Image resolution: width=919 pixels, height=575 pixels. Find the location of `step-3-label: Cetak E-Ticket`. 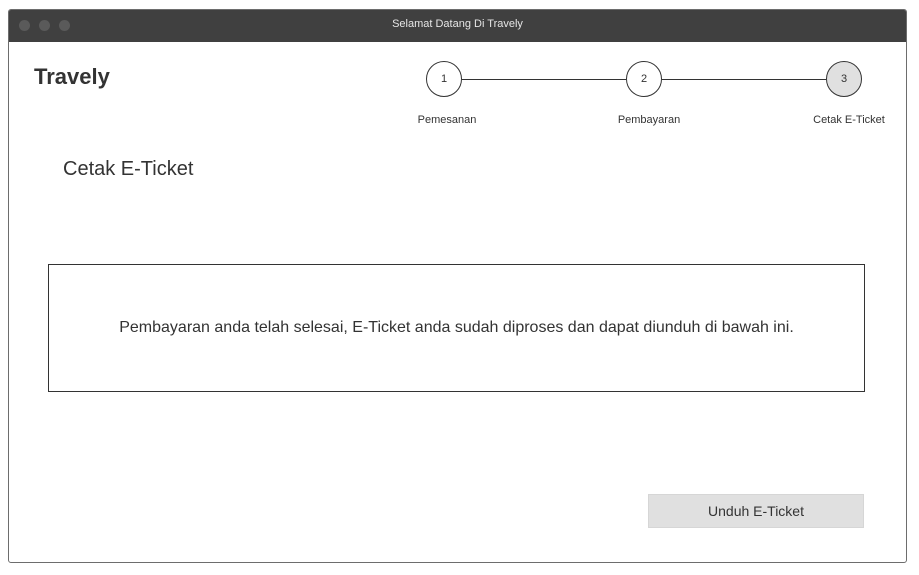

step-3-label: Cetak E-Ticket is located at coordinates (849, 120).